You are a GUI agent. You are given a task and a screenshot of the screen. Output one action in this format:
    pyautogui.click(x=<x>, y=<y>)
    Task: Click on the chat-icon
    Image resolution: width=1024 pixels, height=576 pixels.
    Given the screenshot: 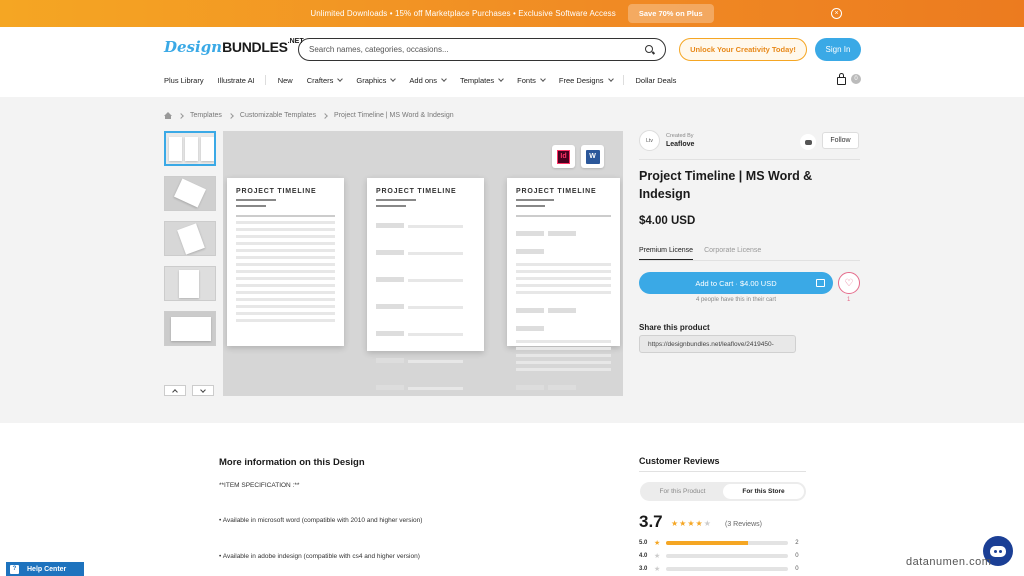 What is the action you would take?
    pyautogui.click(x=808, y=142)
    